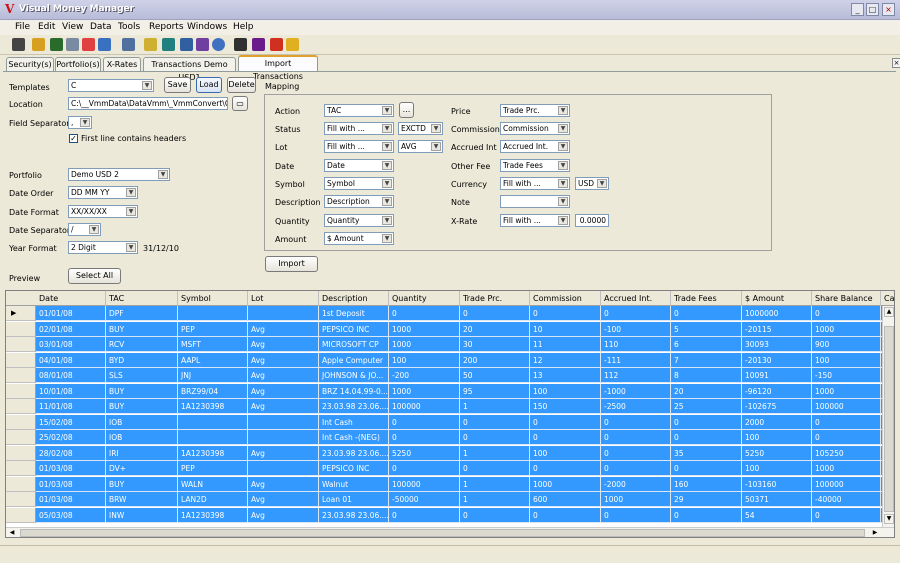 This screenshot has width=900, height=563. I want to click on location-input: C:\__VmmData\DataVmm\_VmmConvert\CSV\, so click(148, 103).